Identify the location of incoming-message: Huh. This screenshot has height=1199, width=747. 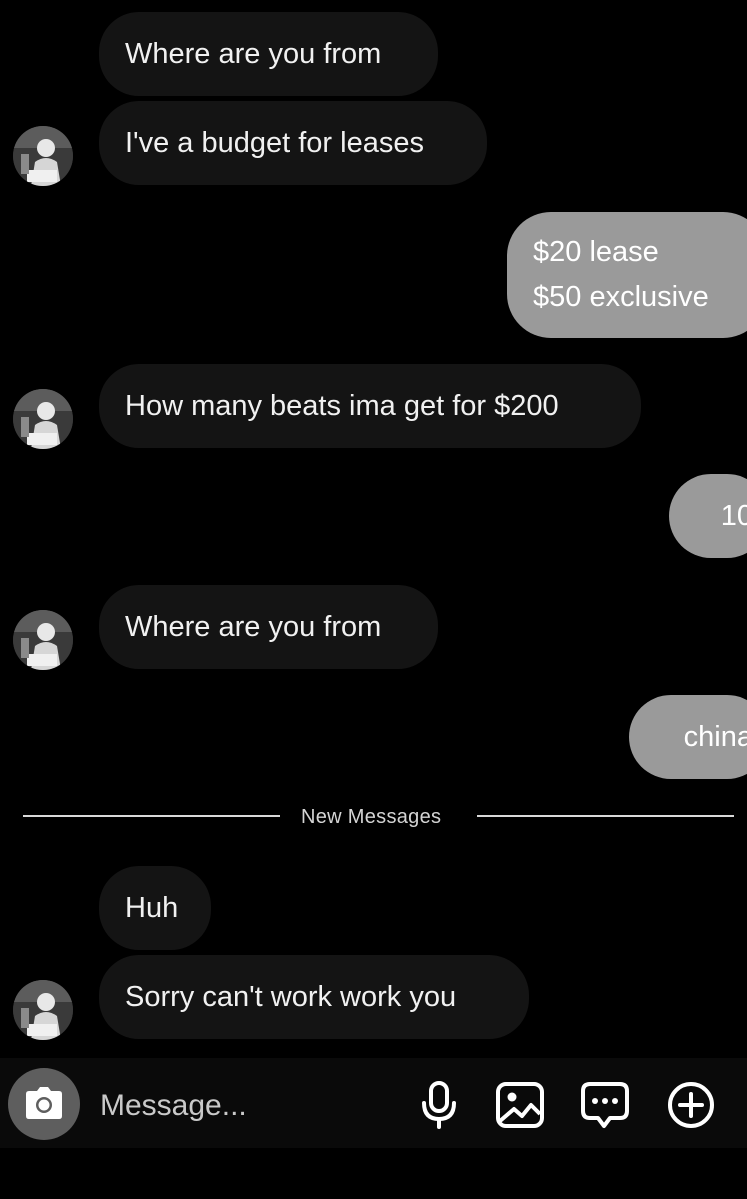
(155, 908).